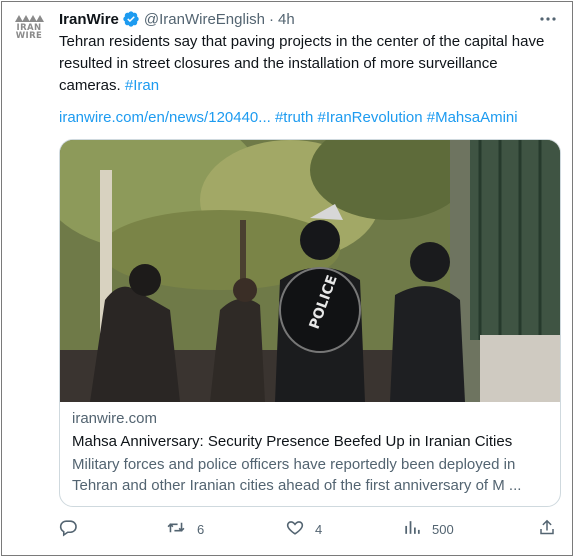 This screenshot has height=557, width=574. I want to click on reply-button, so click(73, 529).